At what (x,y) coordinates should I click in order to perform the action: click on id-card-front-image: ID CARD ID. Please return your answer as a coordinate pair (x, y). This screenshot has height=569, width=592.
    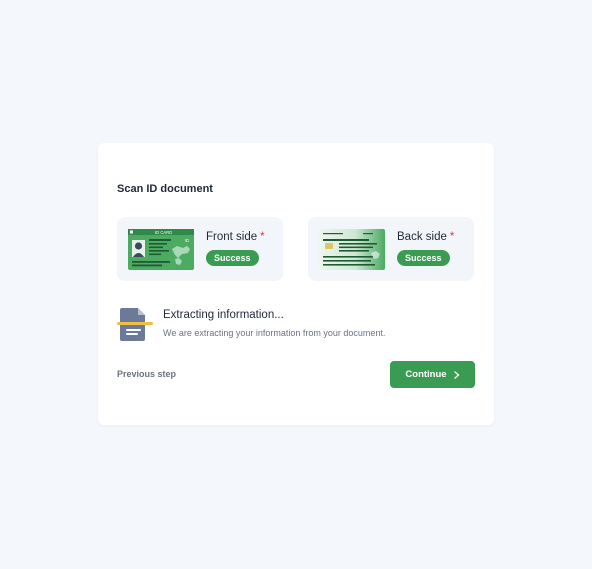
    Looking at the image, I should click on (161, 249).